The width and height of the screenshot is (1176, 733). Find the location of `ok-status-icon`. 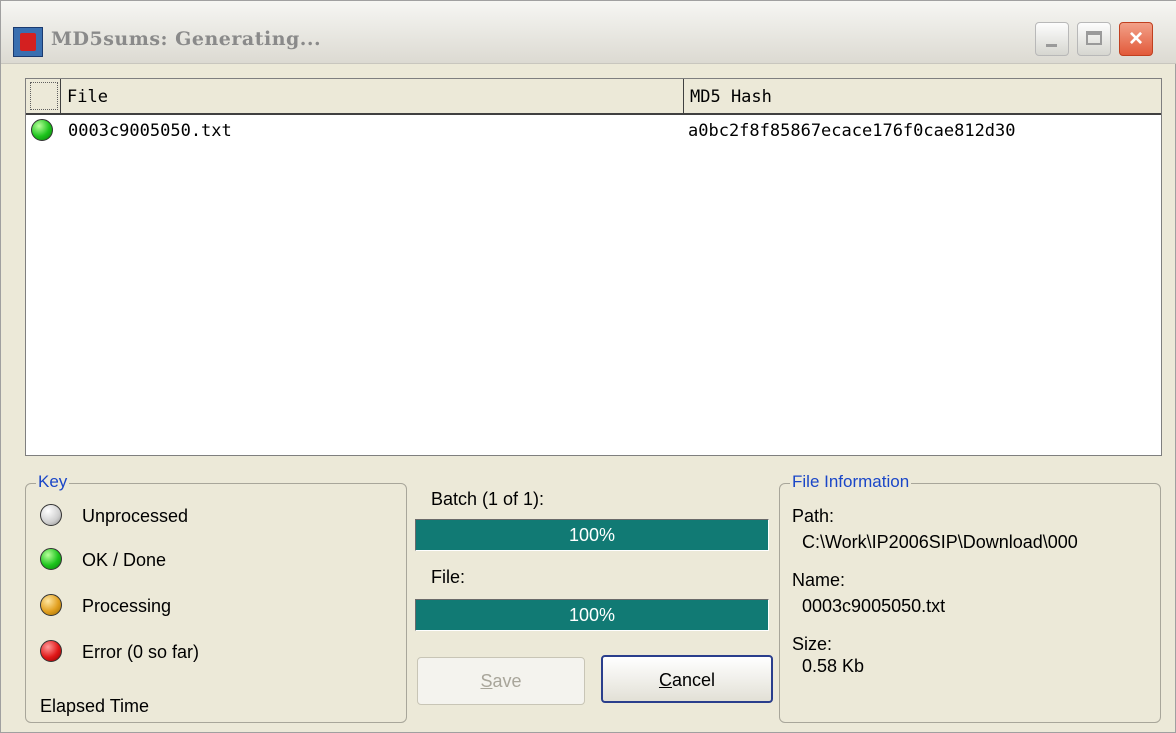

ok-status-icon is located at coordinates (51, 559).